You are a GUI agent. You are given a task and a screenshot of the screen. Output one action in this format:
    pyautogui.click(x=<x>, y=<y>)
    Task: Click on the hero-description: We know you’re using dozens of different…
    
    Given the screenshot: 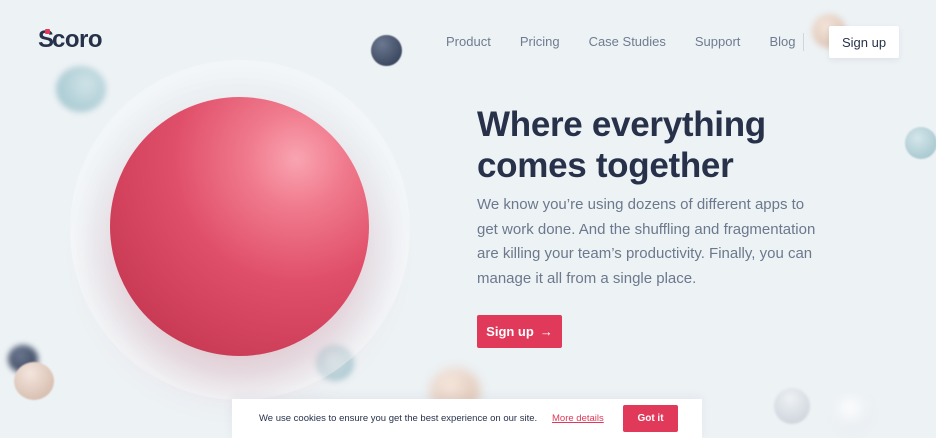 What is the action you would take?
    pyautogui.click(x=646, y=241)
    